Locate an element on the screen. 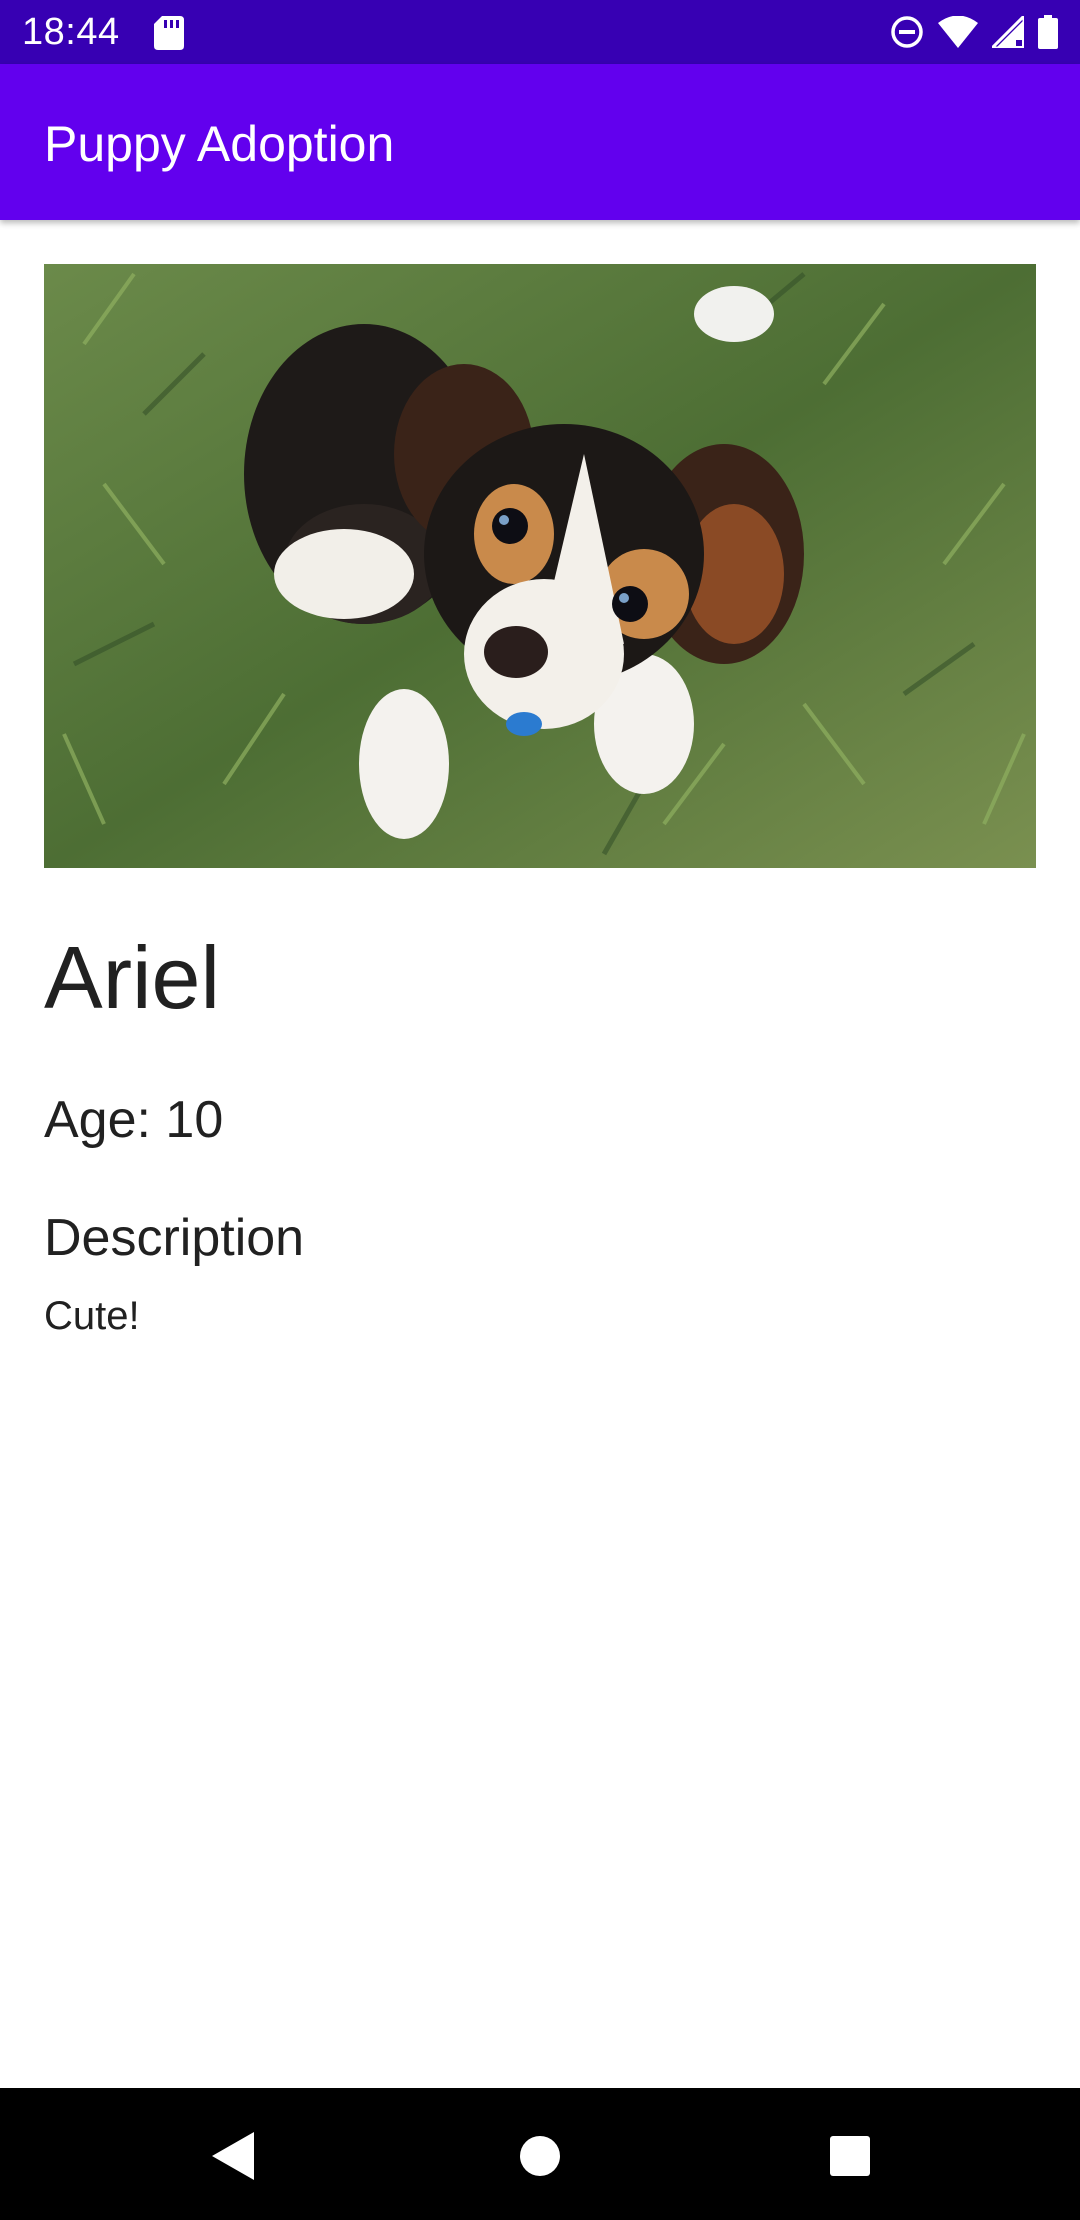 This screenshot has height=2220, width=1080. status-icons is located at coordinates (974, 32).